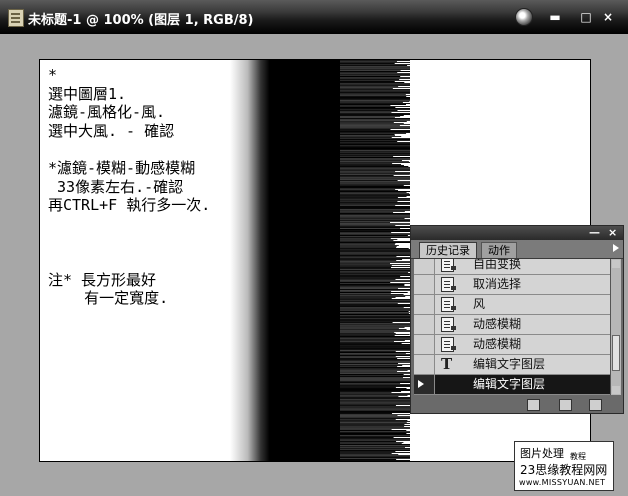 This screenshot has width=628, height=496. I want to click on history-state-row: T 编辑文字图层, so click(512, 365).